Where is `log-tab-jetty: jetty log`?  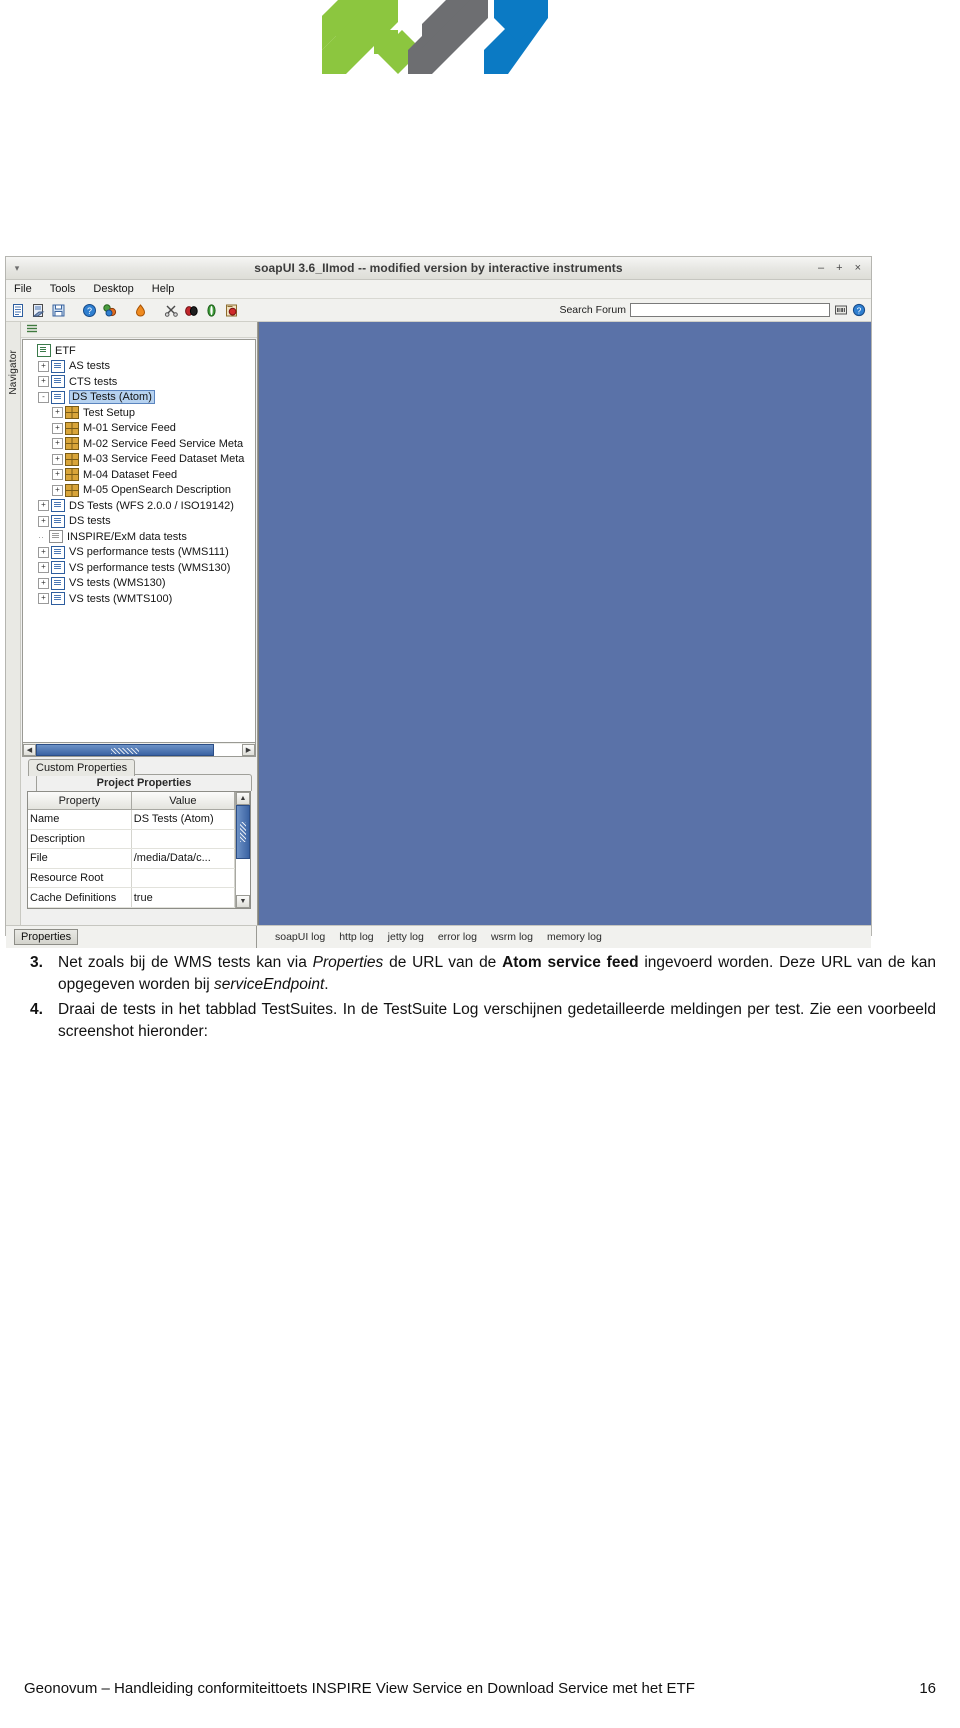
log-tab-jetty: jetty log is located at coordinates (406, 937).